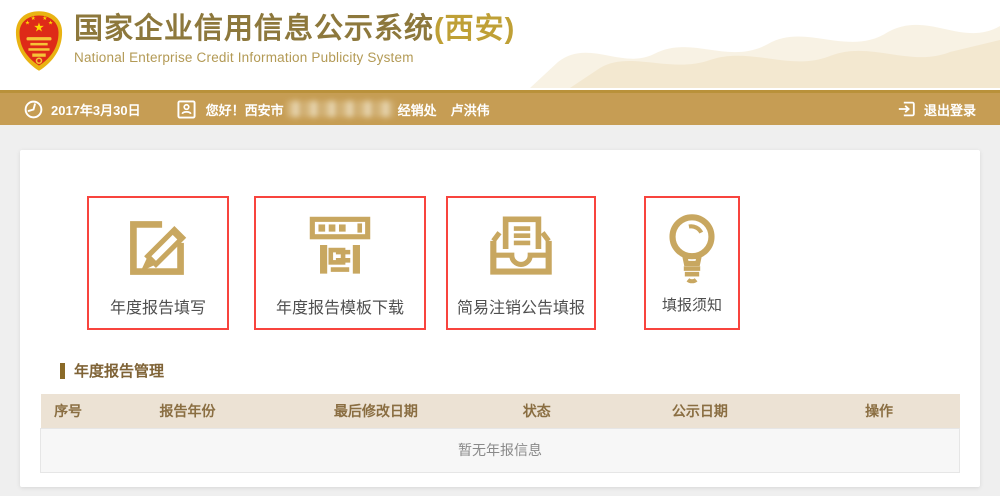 Image resolution: width=1000 pixels, height=496 pixels. Describe the element at coordinates (906, 109) in the screenshot. I see `logout-icon` at that location.